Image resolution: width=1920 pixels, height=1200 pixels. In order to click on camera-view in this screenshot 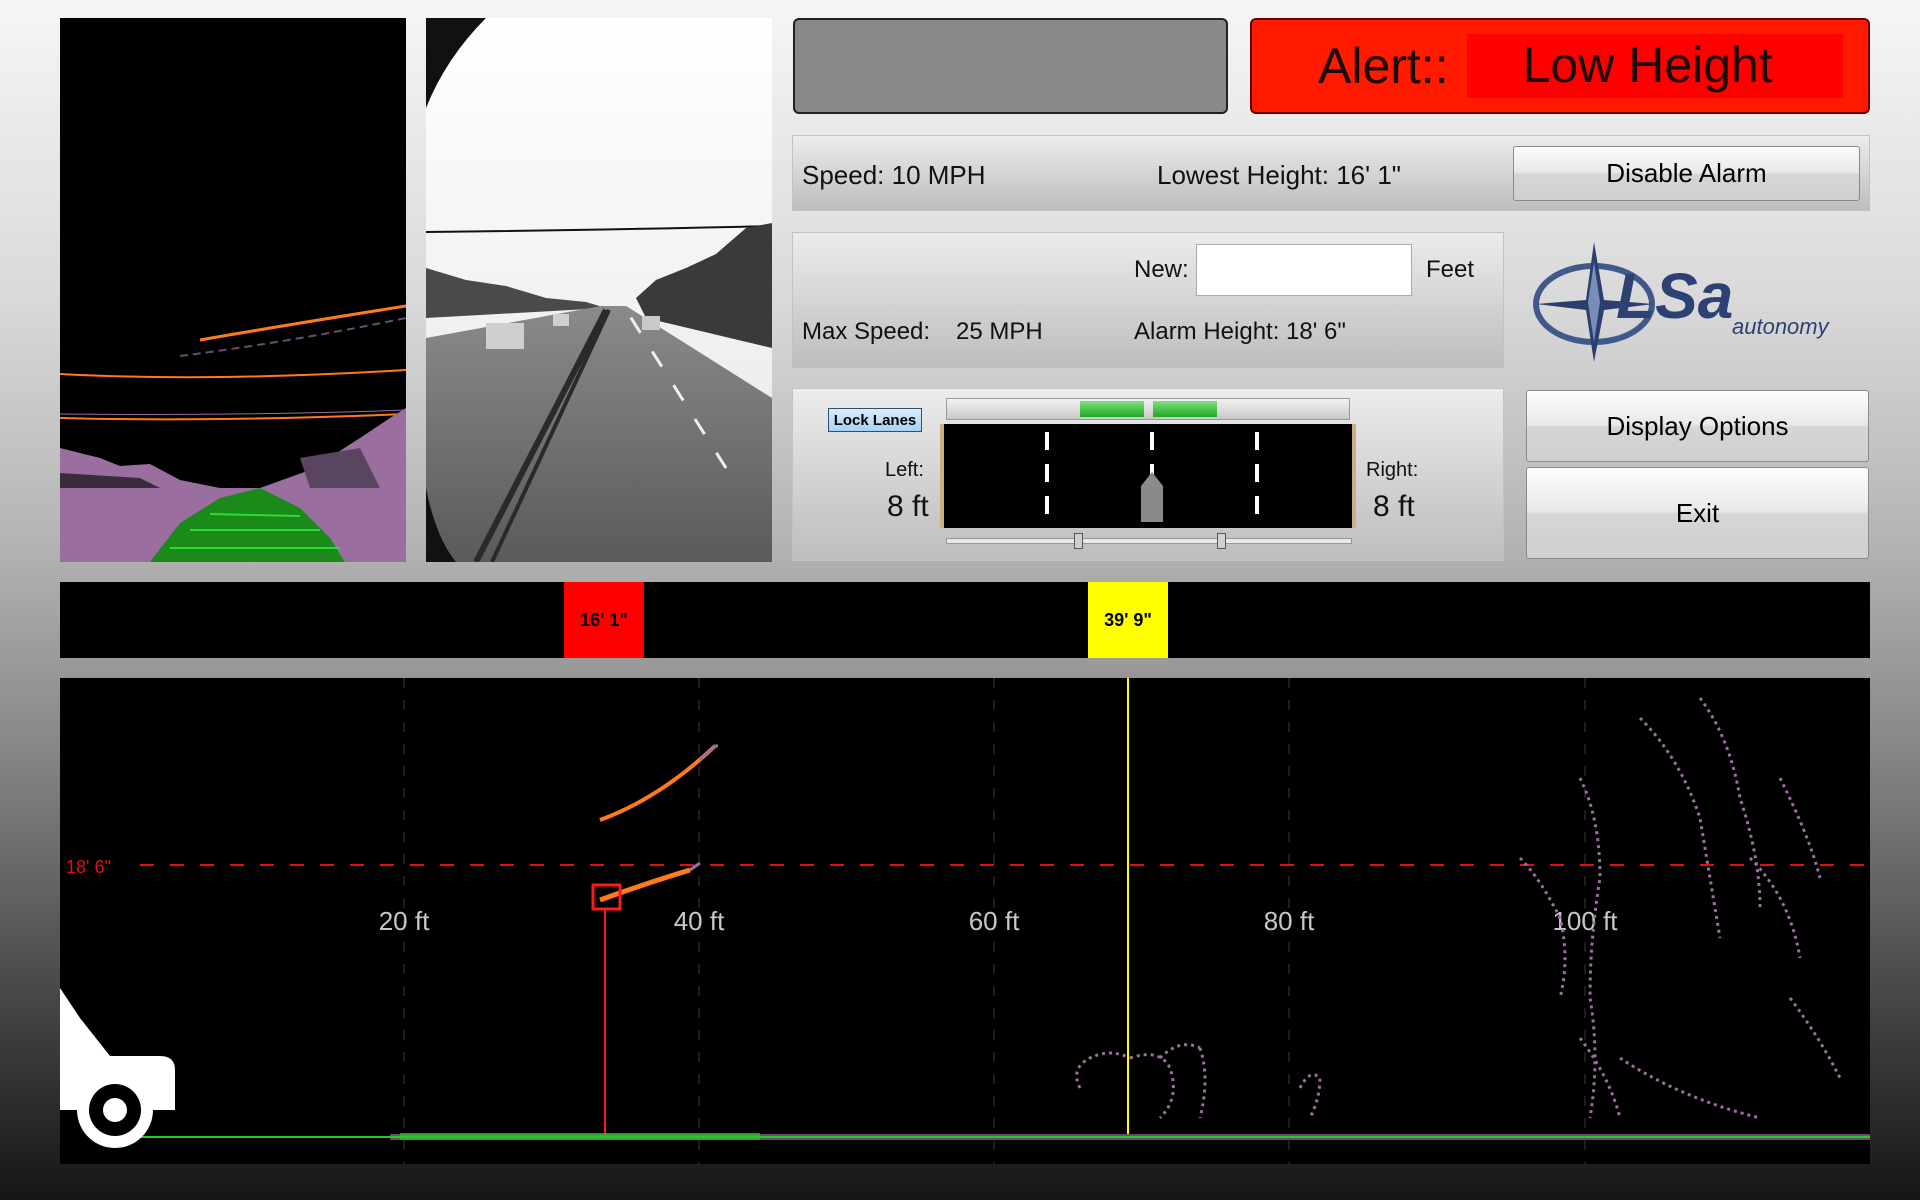, I will do `click(599, 290)`.